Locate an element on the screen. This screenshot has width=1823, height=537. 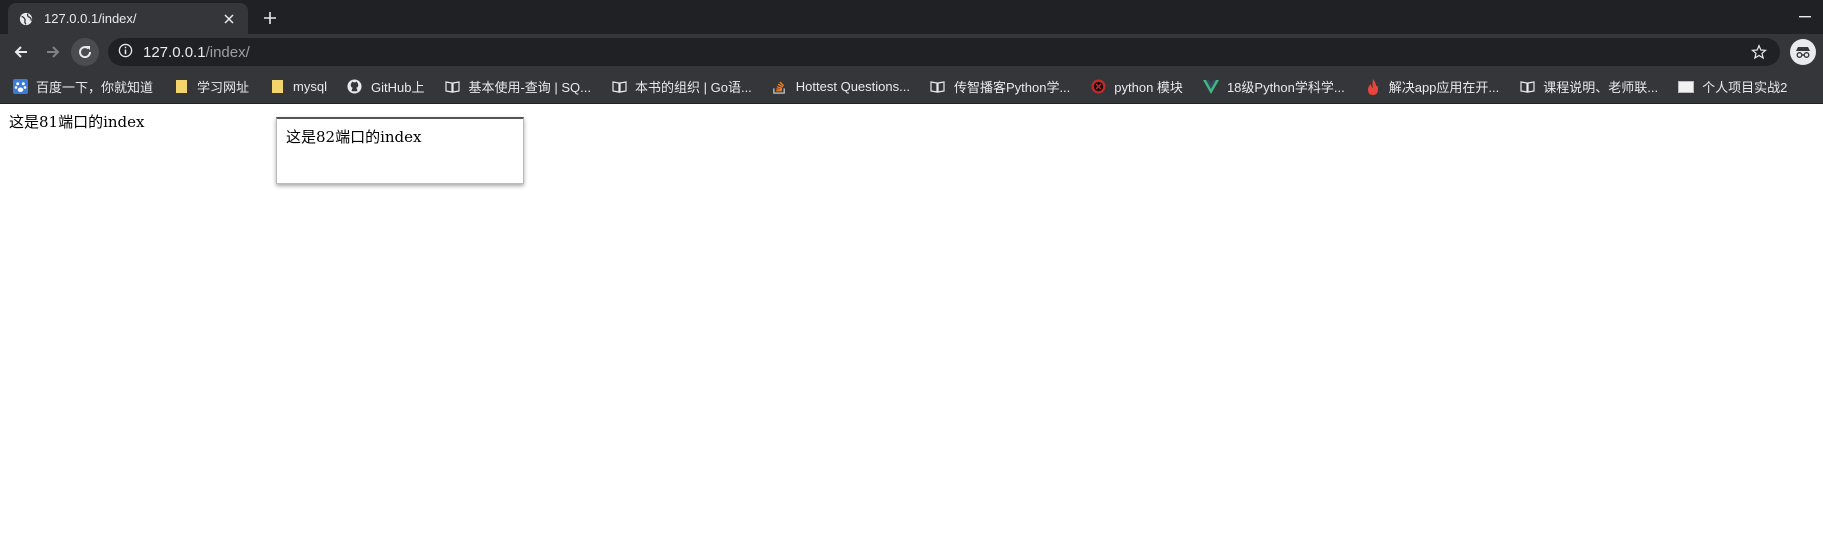
bookmark-item: GitHub上 is located at coordinates (385, 87).